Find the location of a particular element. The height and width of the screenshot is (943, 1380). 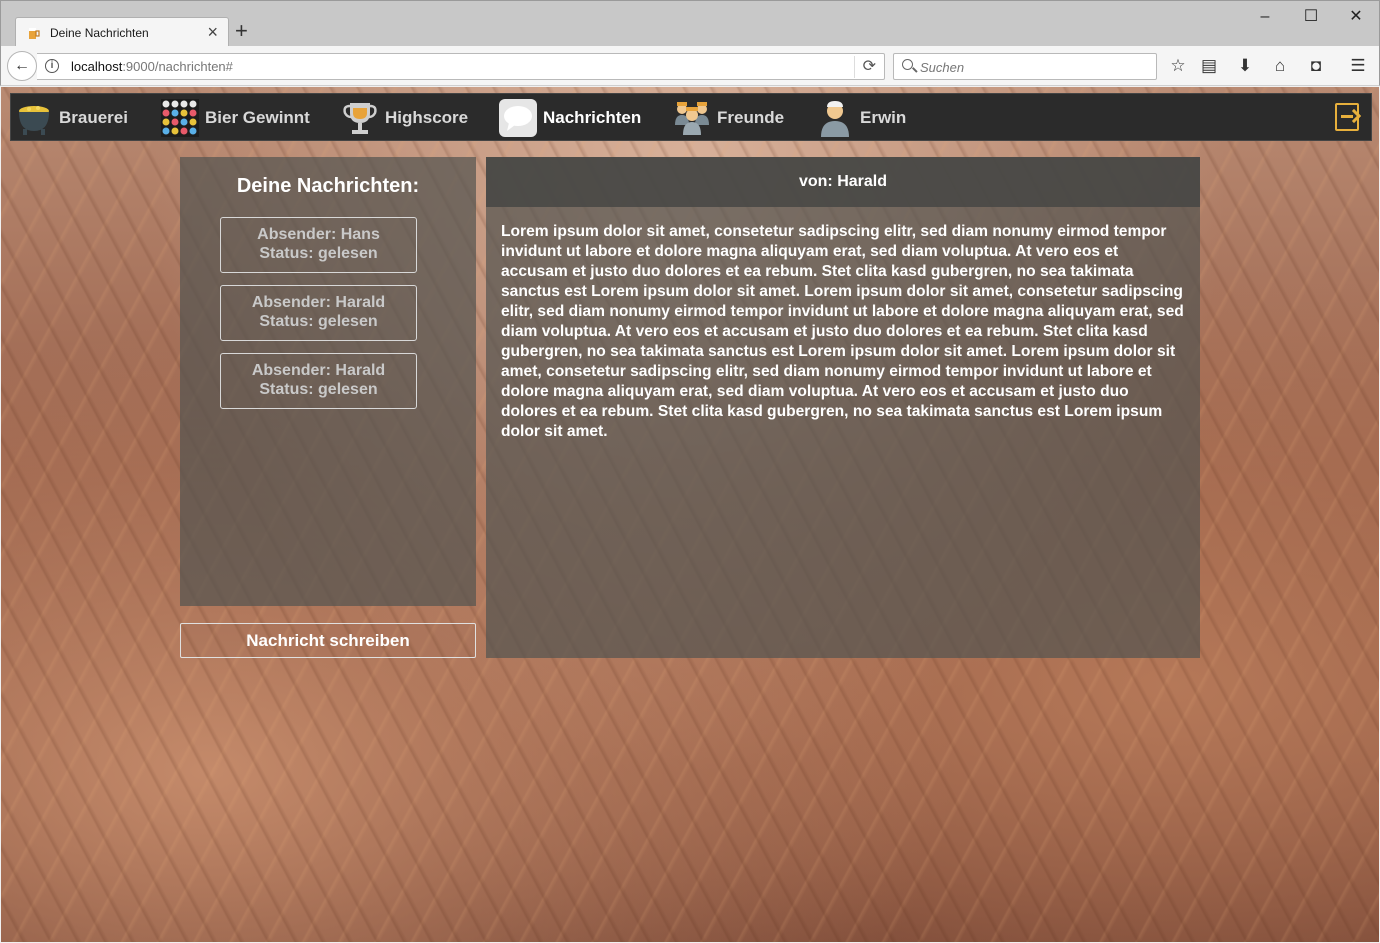

nav-item-highscore: Highscore is located at coordinates (404, 118).